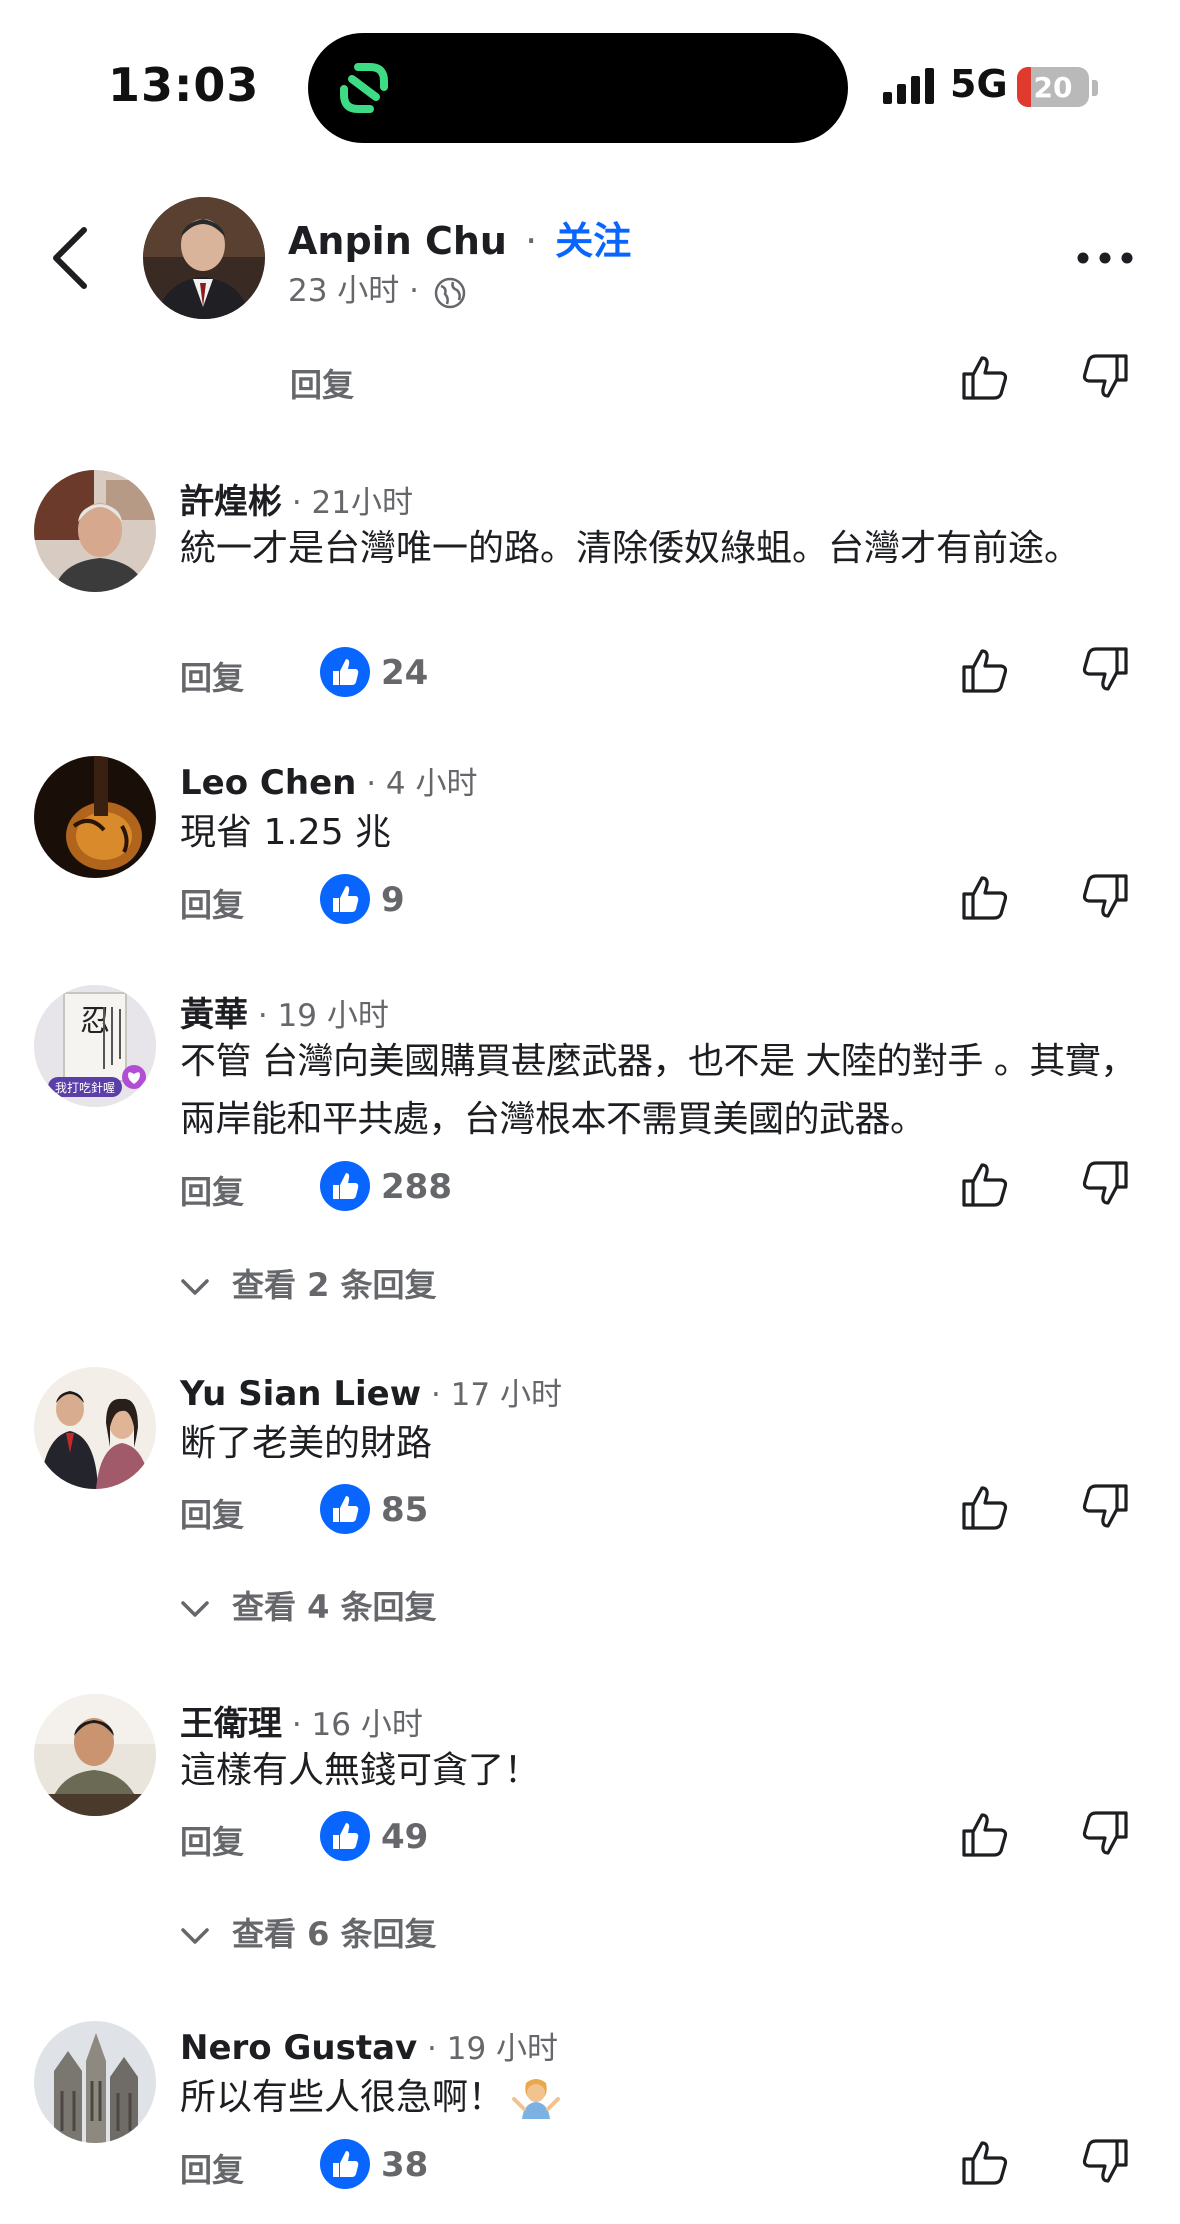 The height and width of the screenshot is (2224, 1180). I want to click on author-line: Anpin Chu · 关注, so click(459, 237).